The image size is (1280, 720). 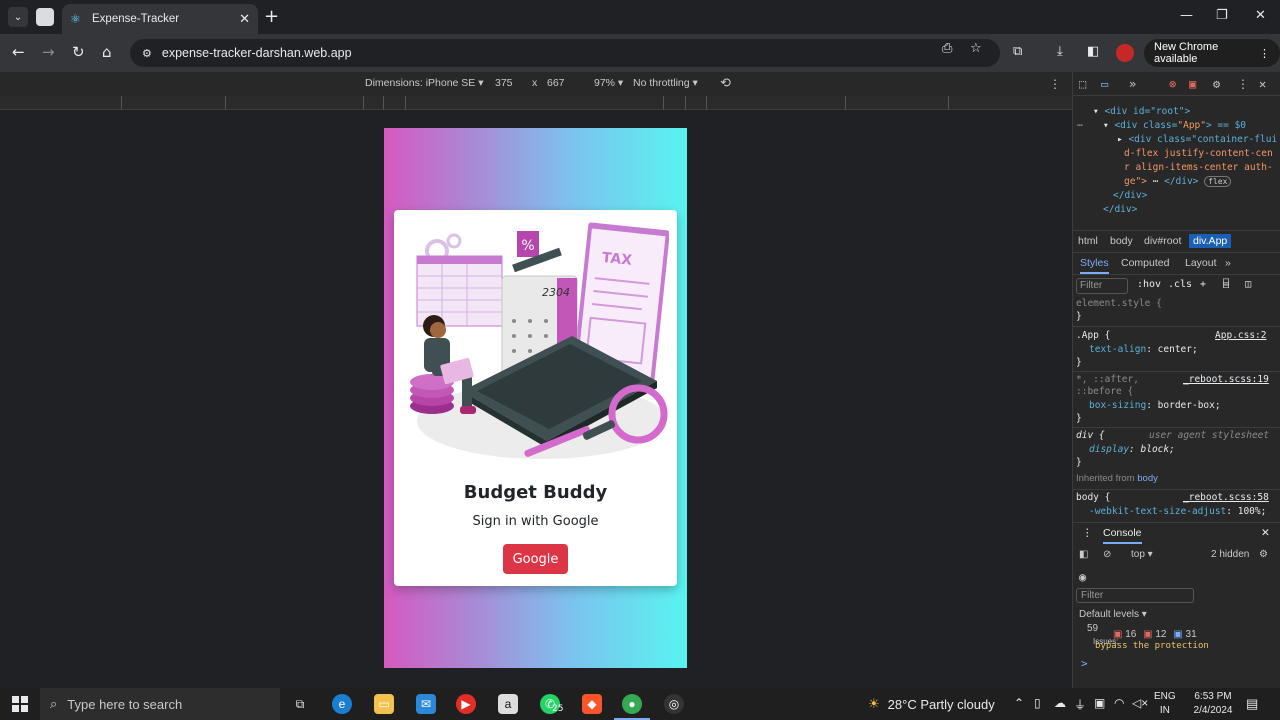 What do you see at coordinates (1084, 663) in the screenshot?
I see `console-prompt: >` at bounding box center [1084, 663].